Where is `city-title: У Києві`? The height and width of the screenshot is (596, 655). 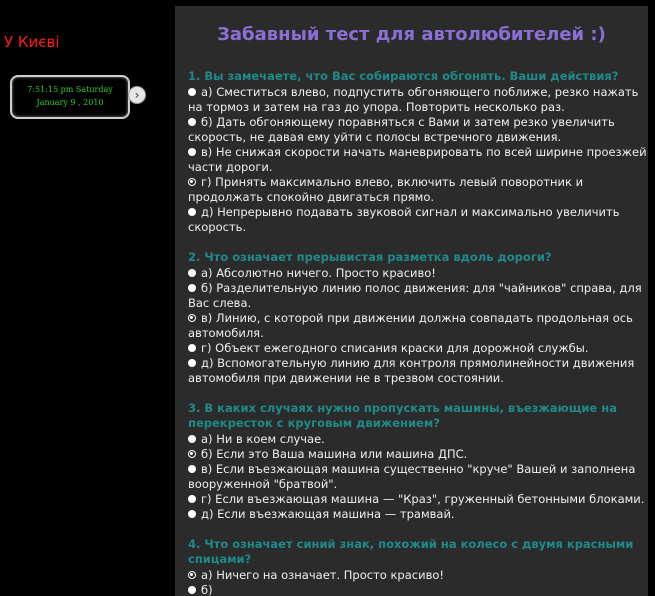 city-title: У Києві is located at coordinates (32, 42).